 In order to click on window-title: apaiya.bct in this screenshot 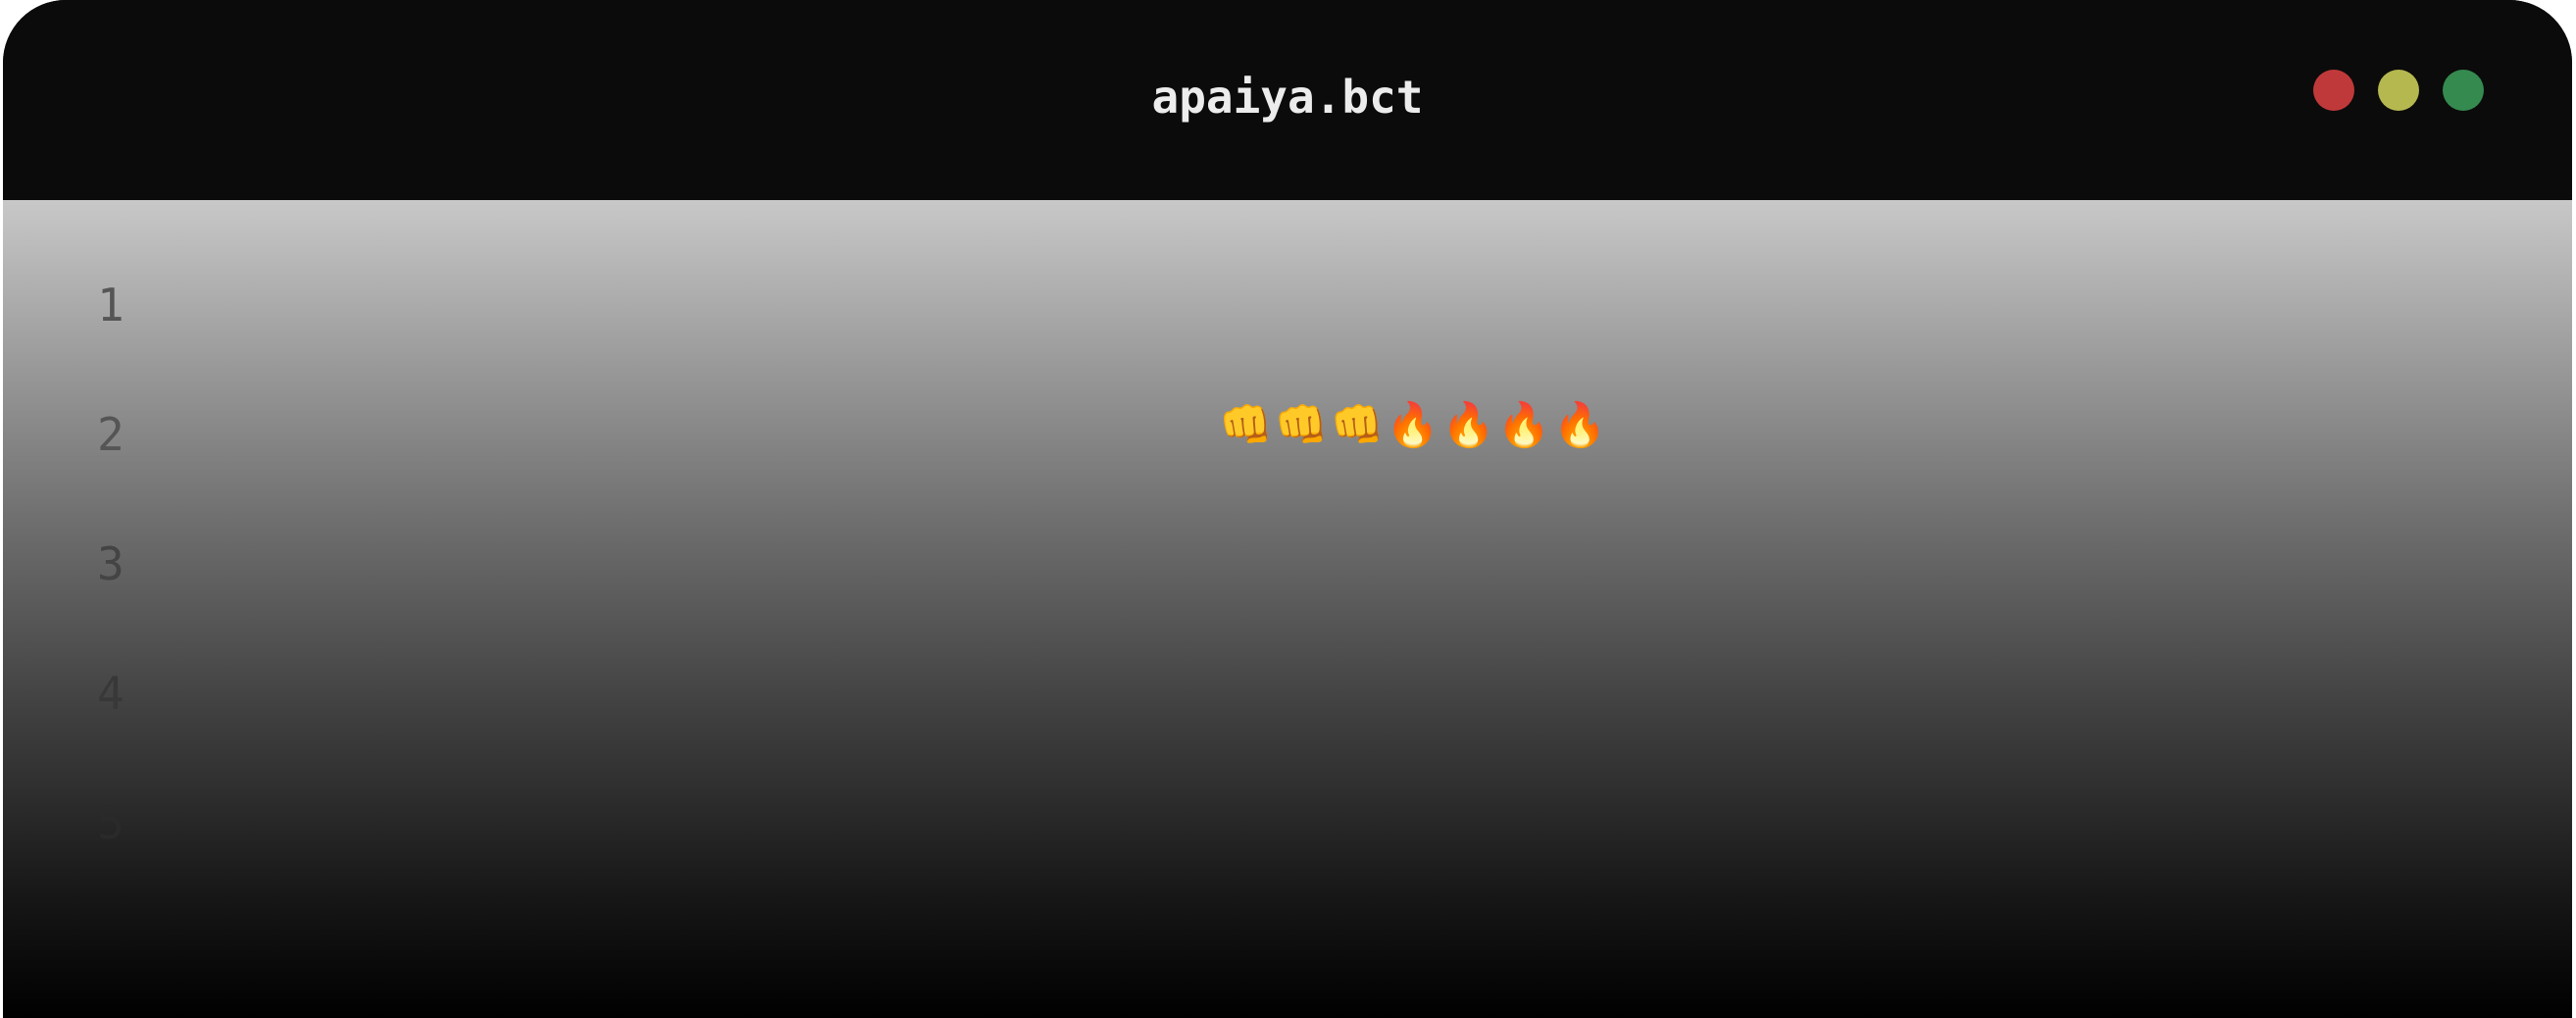, I will do `click(1287, 97)`.